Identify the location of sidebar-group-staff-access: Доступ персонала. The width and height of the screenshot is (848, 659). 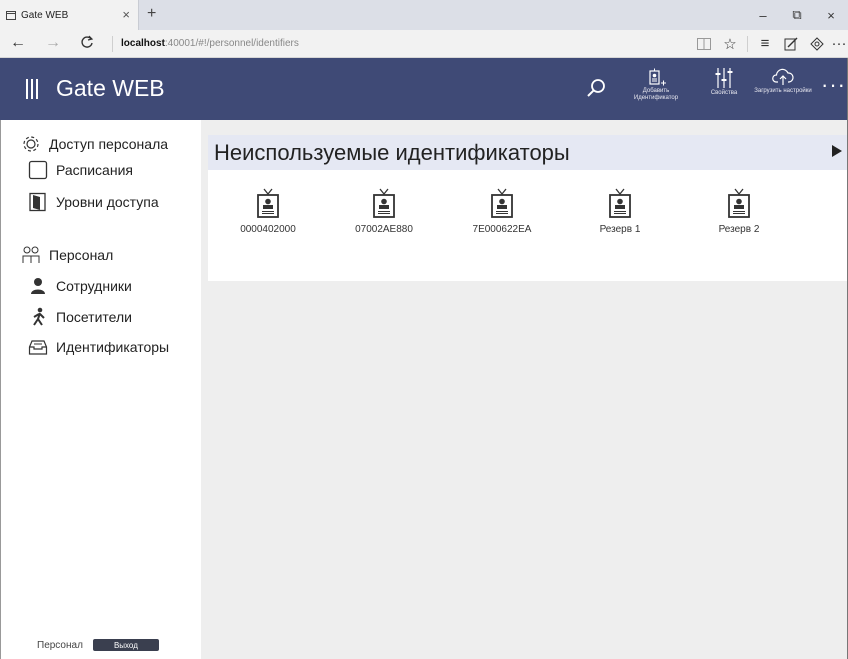
(94, 144).